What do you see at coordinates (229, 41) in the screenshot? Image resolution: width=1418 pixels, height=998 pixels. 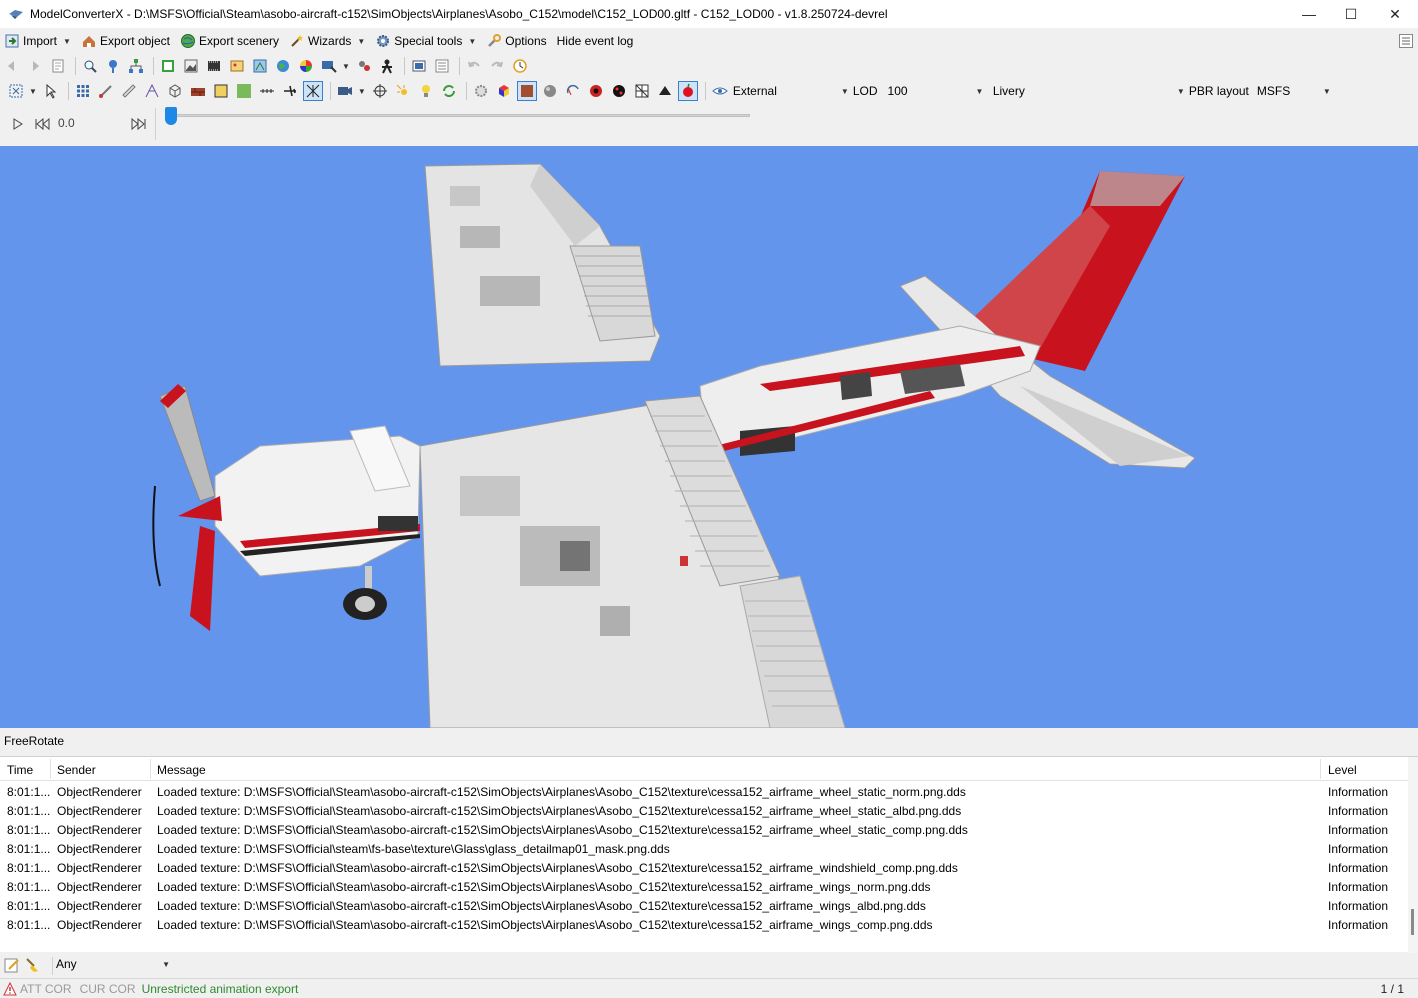 I see `export-scenery-button: Export scenery` at bounding box center [229, 41].